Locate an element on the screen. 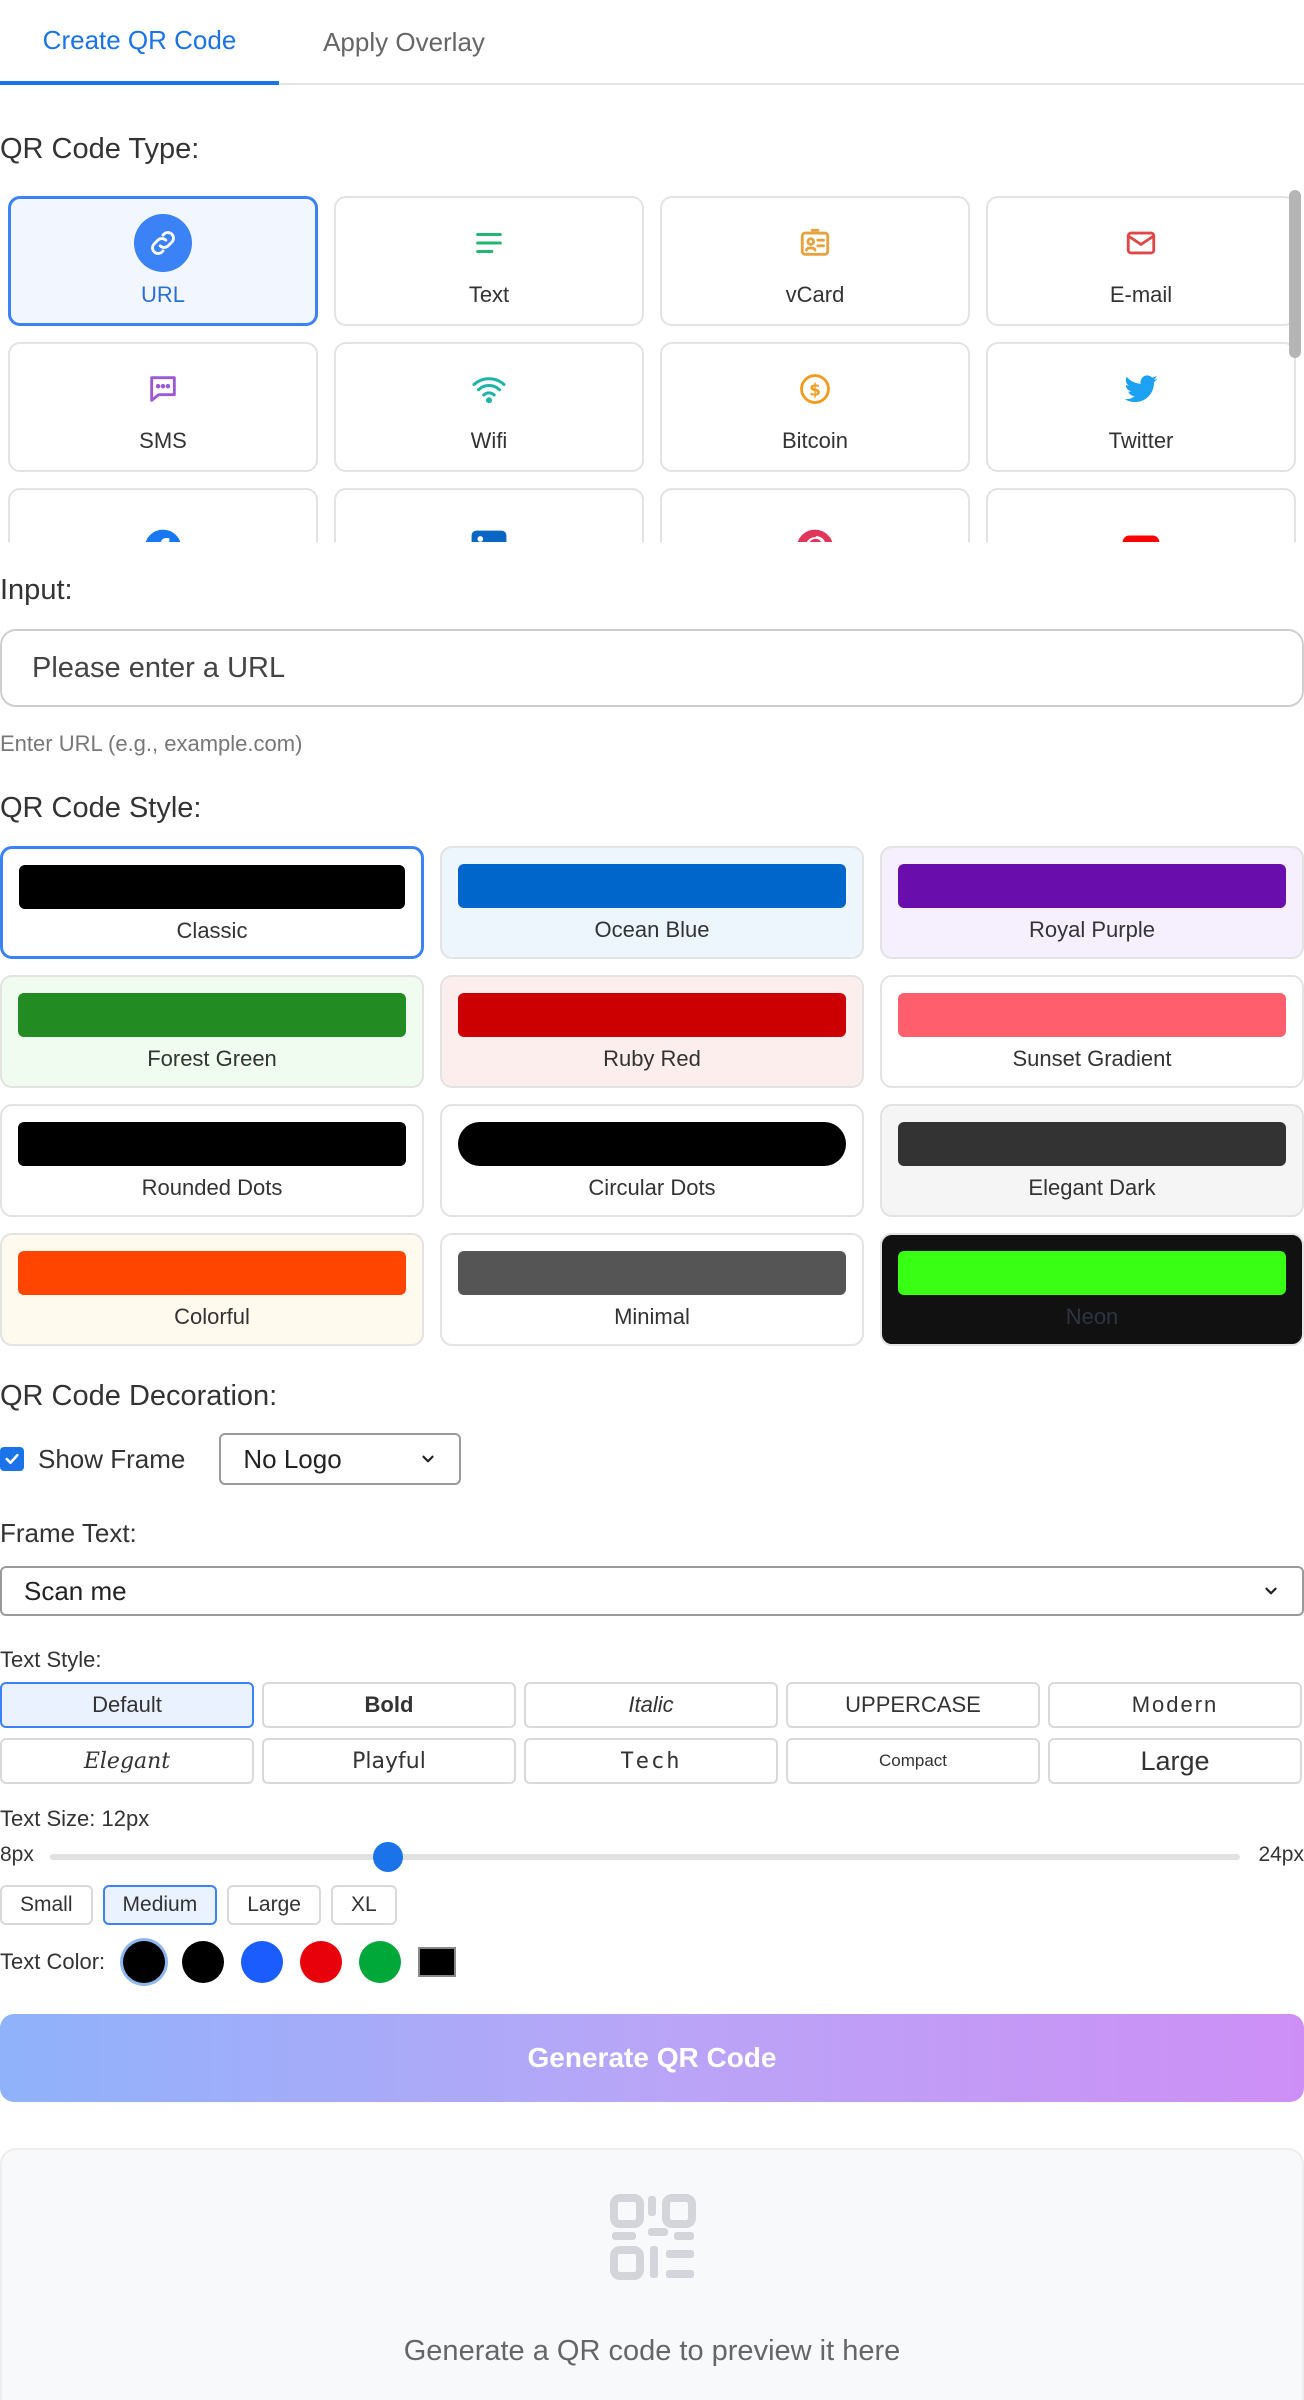 This screenshot has height=2400, width=1304. style-sunset-gradient: Sunset Gradient is located at coordinates (1092, 1031).